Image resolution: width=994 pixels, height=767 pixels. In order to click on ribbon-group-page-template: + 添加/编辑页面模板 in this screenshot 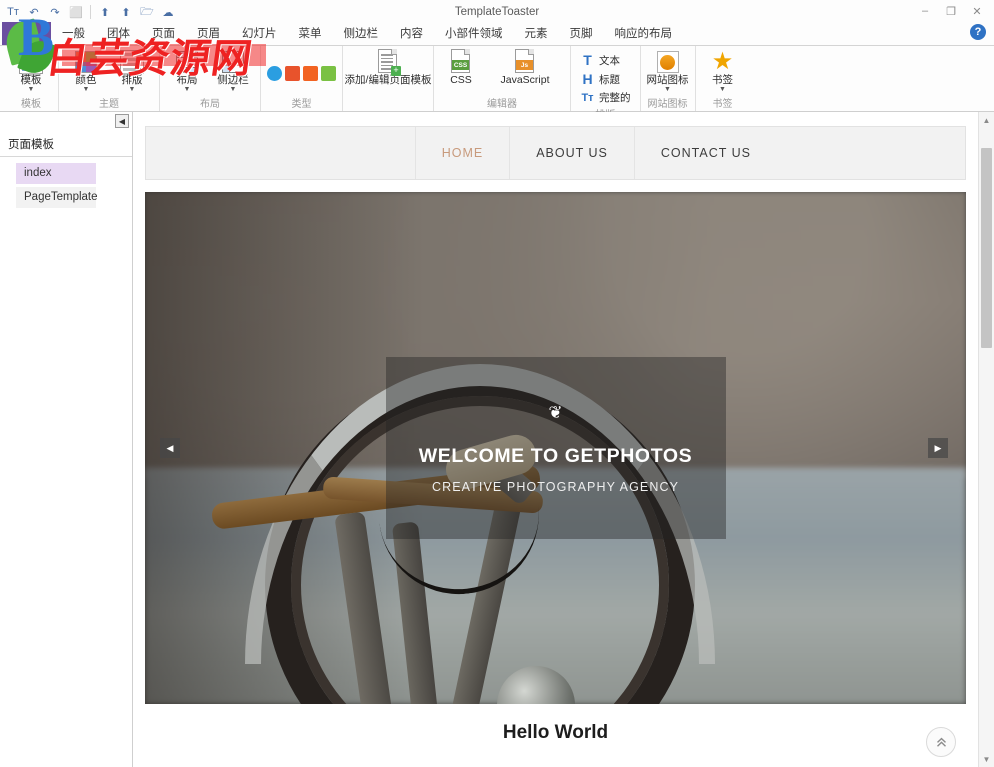, I will do `click(388, 78)`.